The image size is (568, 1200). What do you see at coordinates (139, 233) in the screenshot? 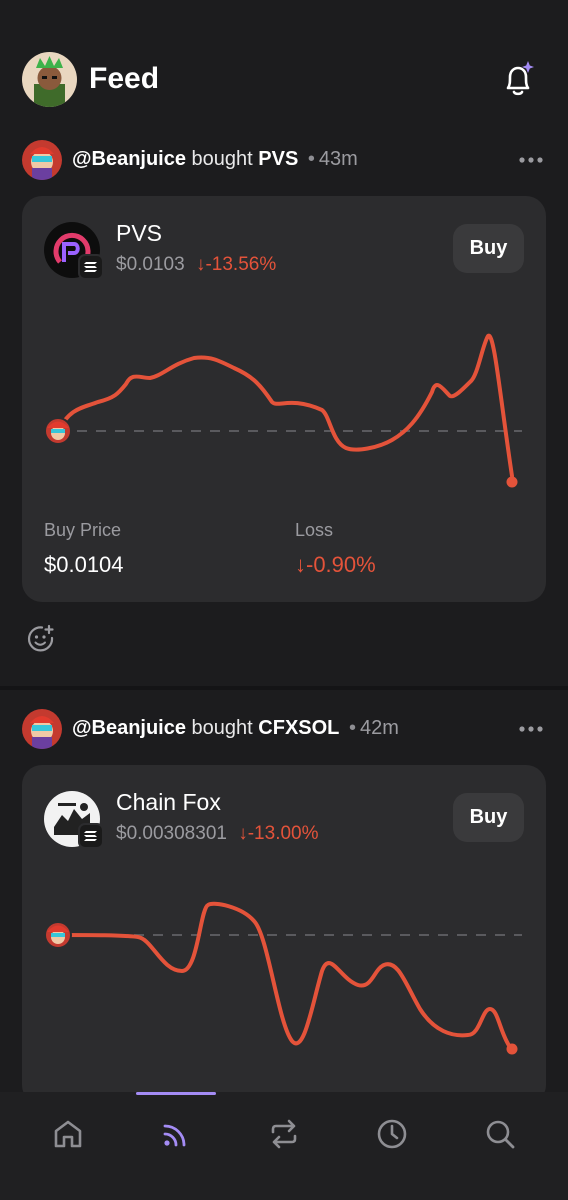
I see `token-name: PVS` at bounding box center [139, 233].